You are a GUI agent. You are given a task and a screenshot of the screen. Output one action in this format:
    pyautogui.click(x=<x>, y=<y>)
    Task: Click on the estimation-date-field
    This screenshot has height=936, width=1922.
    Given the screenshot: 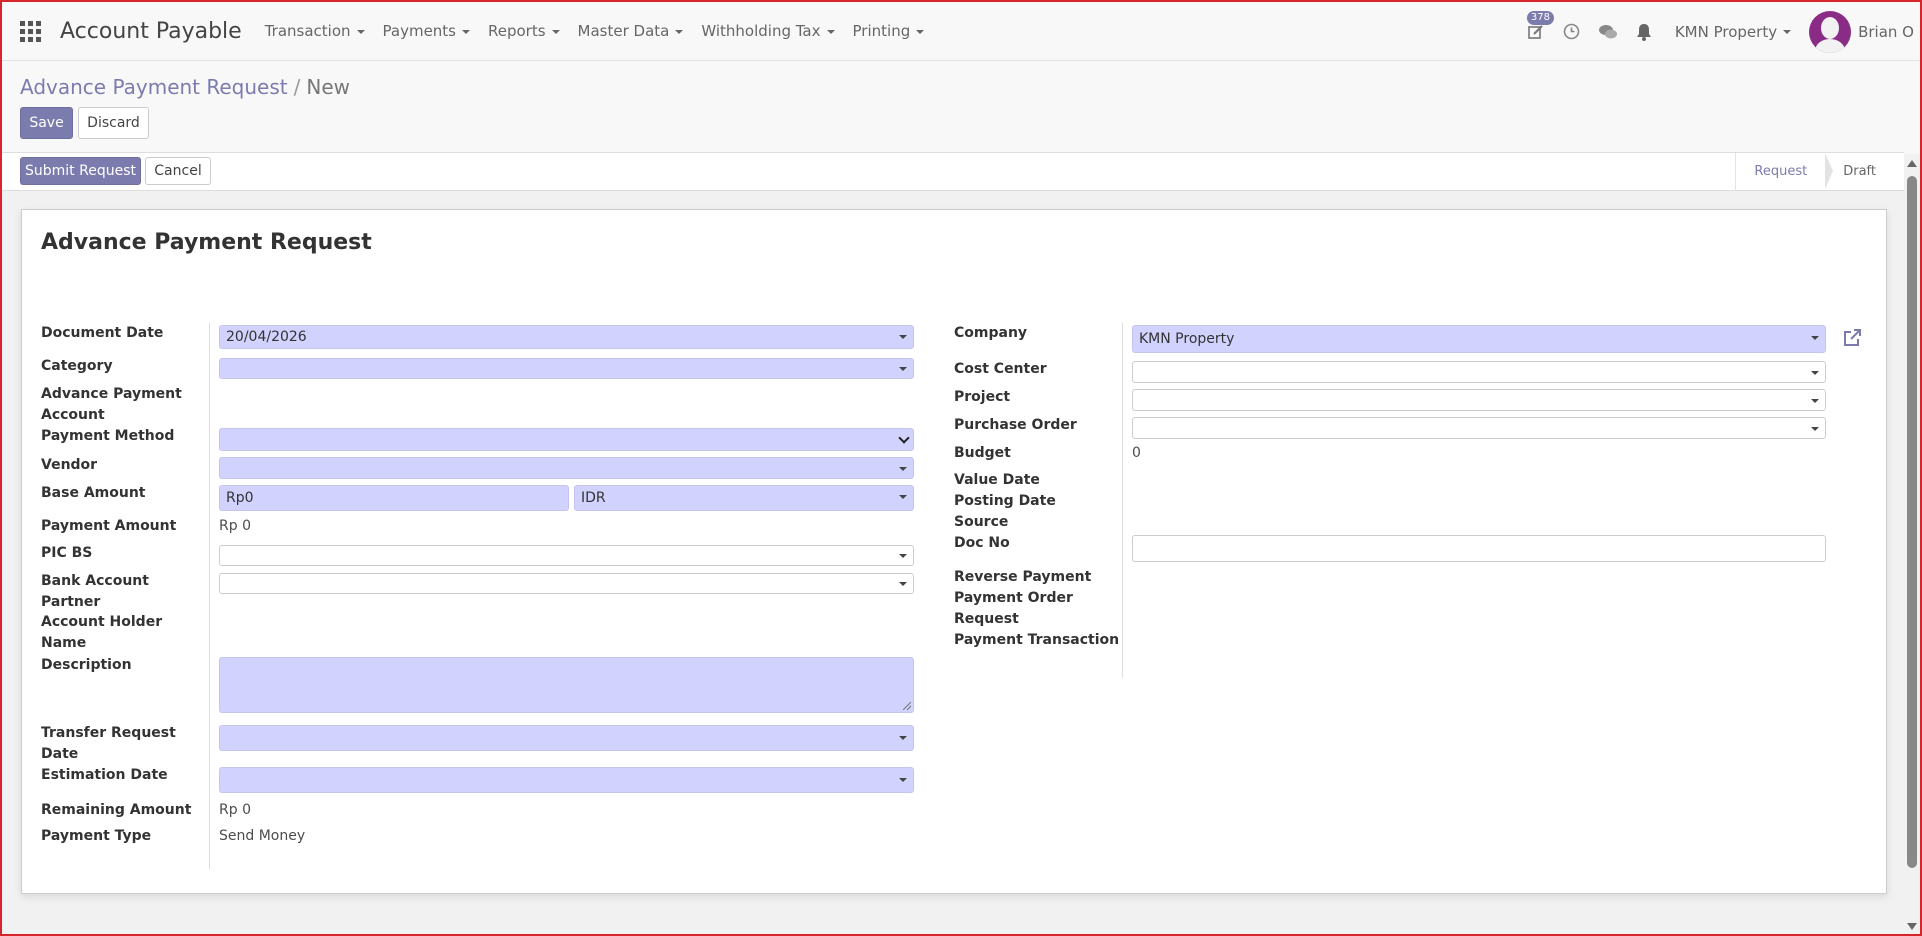 What is the action you would take?
    pyautogui.click(x=566, y=780)
    